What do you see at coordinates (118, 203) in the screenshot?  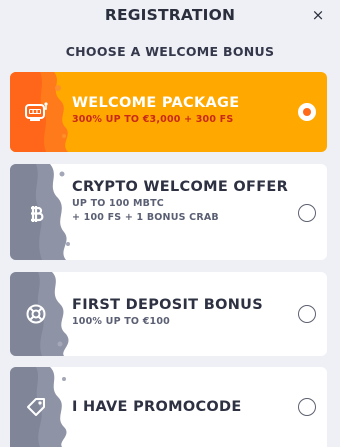 I see `bonus-description-line-1: UP TO 100 MBTC` at bounding box center [118, 203].